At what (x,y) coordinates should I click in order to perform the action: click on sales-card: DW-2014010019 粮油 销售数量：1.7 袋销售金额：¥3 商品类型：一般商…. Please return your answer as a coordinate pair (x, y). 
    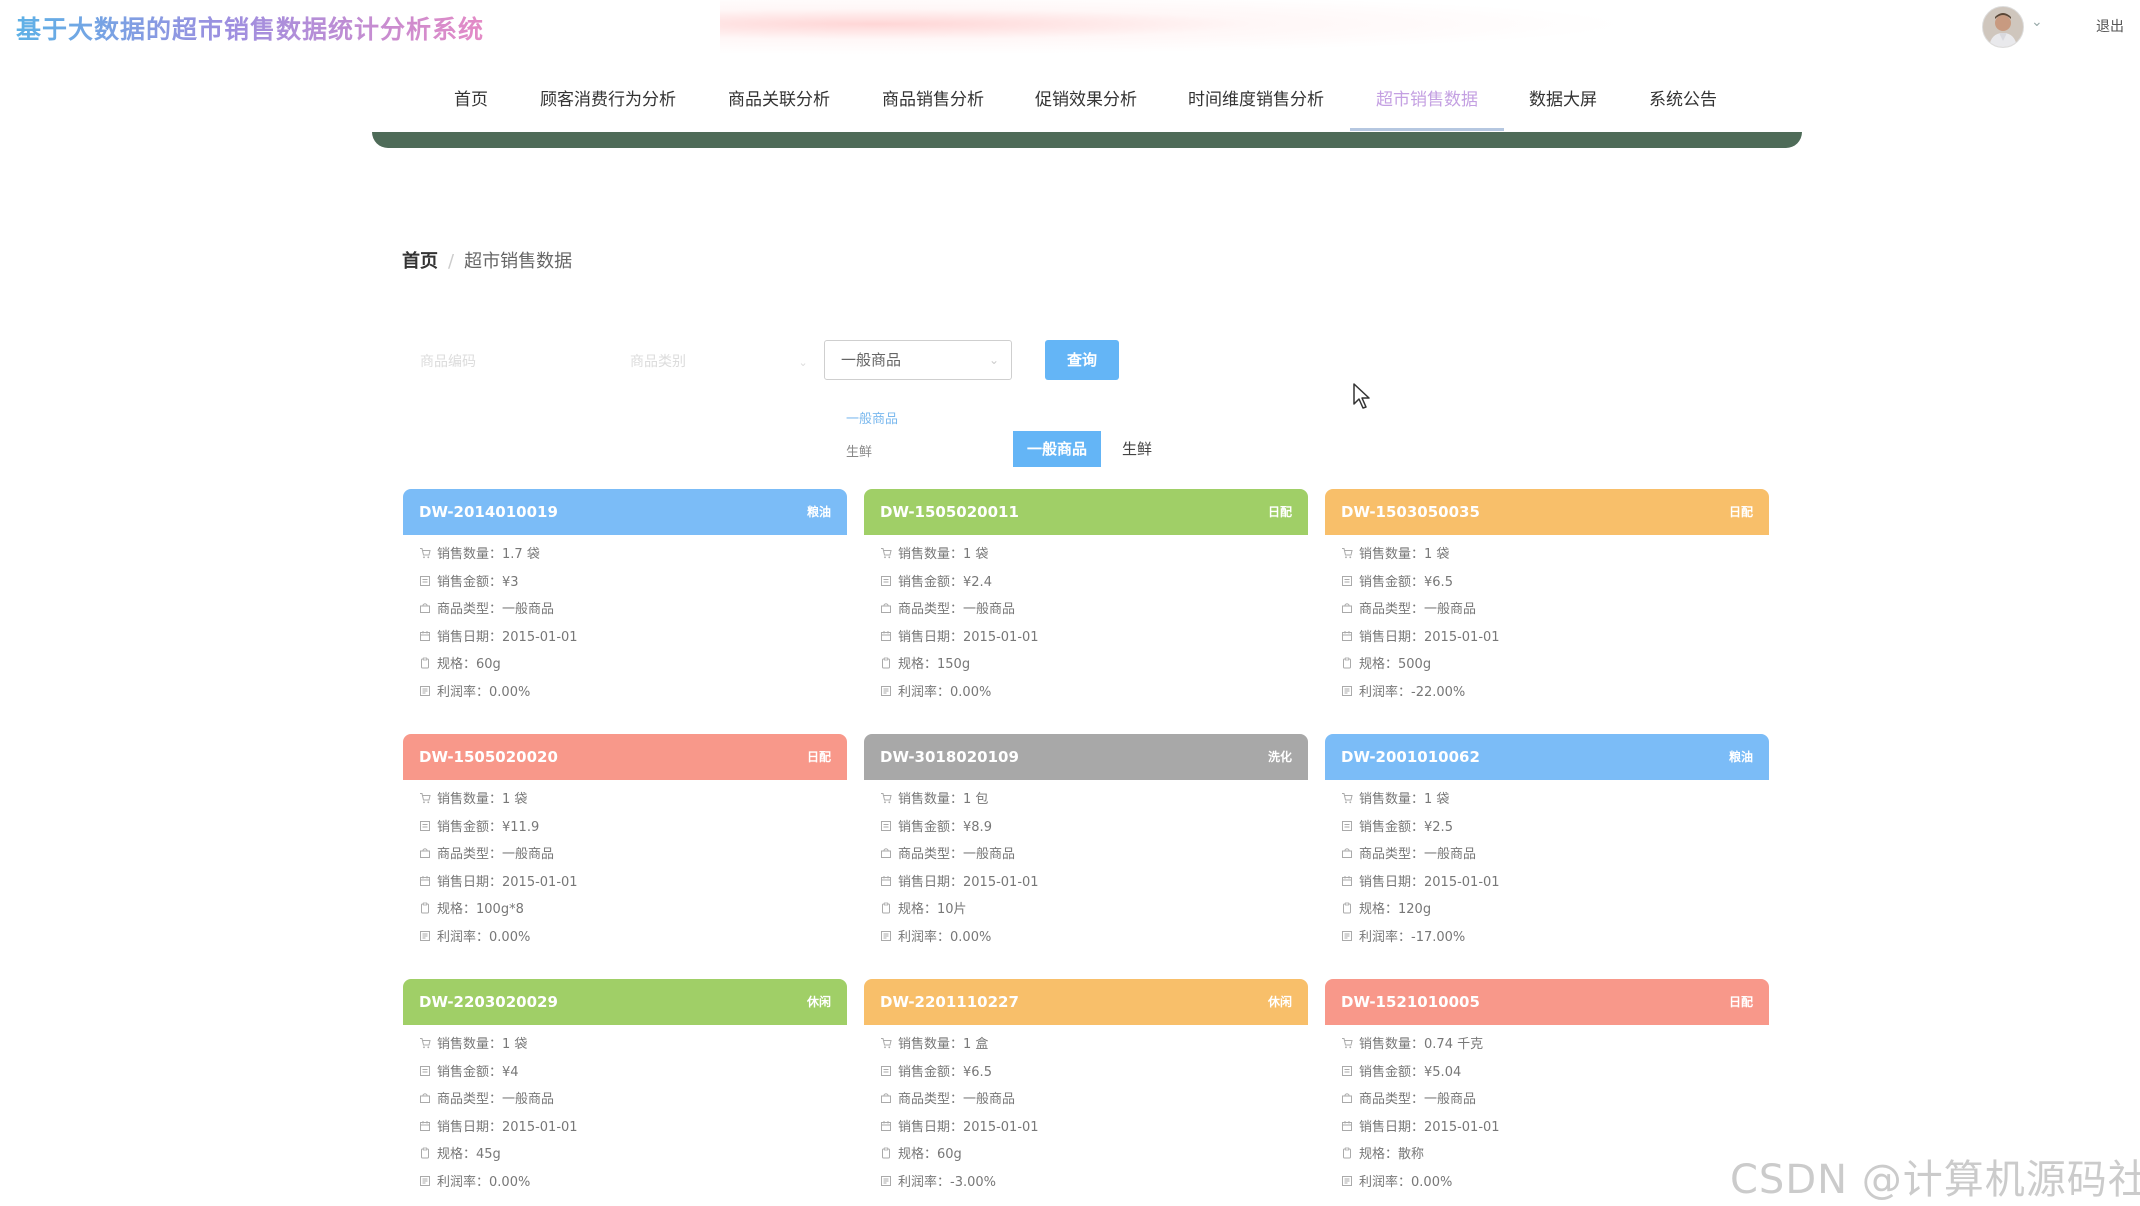
    Looking at the image, I should click on (625, 599).